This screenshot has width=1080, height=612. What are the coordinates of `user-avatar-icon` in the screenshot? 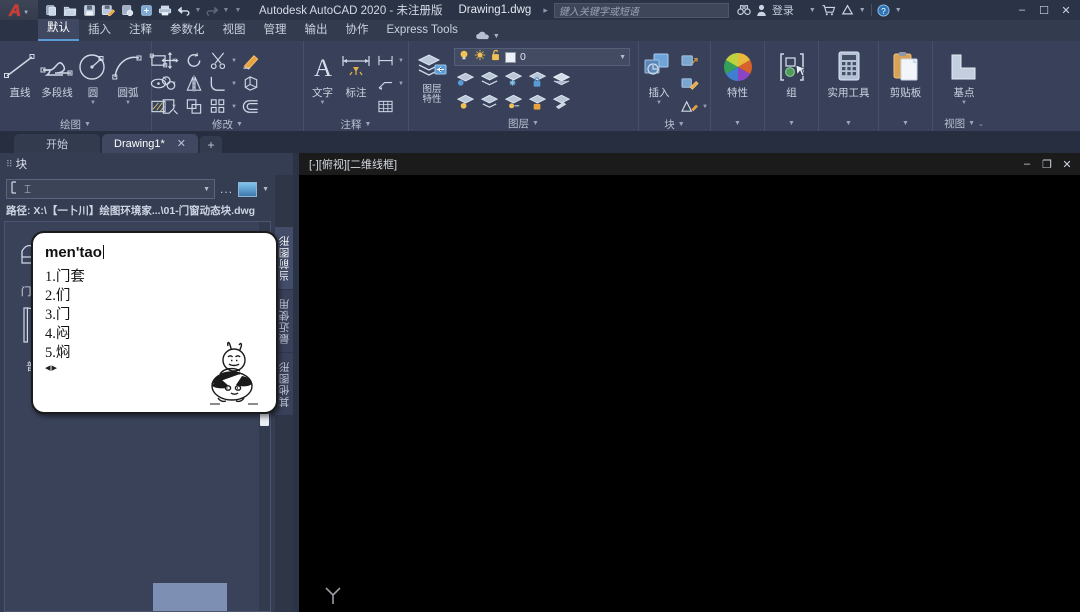 It's located at (761, 10).